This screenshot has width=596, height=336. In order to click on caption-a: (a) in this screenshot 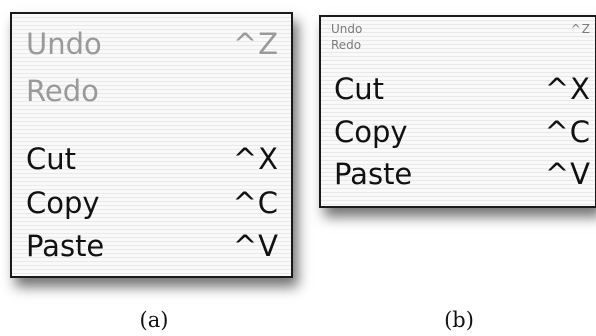, I will do `click(154, 320)`.